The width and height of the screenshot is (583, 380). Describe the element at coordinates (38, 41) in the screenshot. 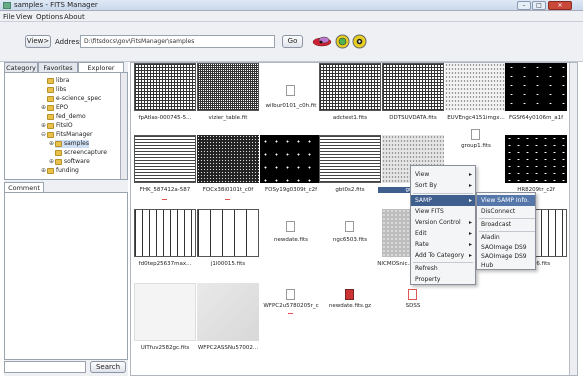

I see `view-button: View>` at that location.